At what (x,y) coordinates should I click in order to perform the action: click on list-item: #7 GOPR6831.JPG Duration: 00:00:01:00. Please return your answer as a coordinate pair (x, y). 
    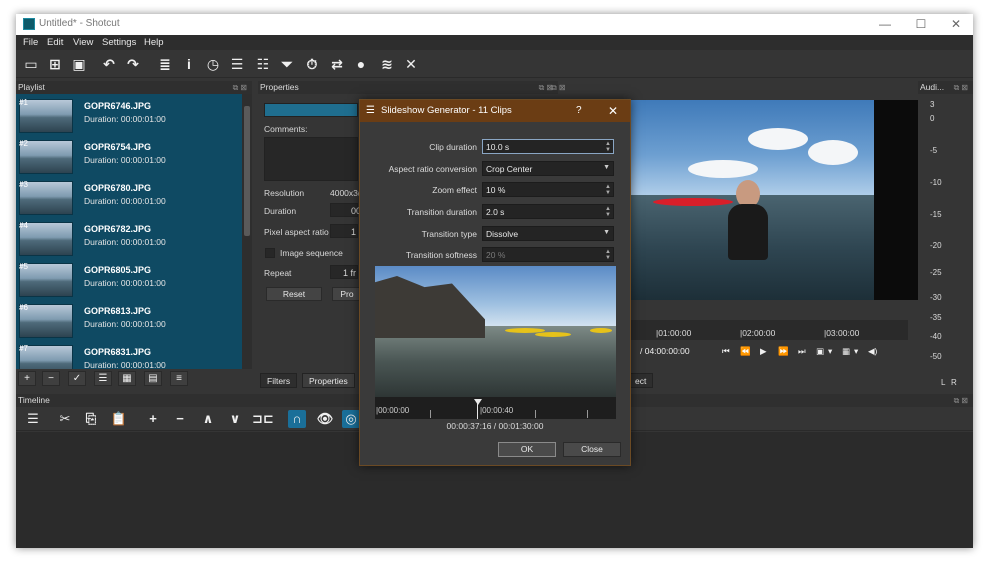
    Looking at the image, I should click on (129, 355).